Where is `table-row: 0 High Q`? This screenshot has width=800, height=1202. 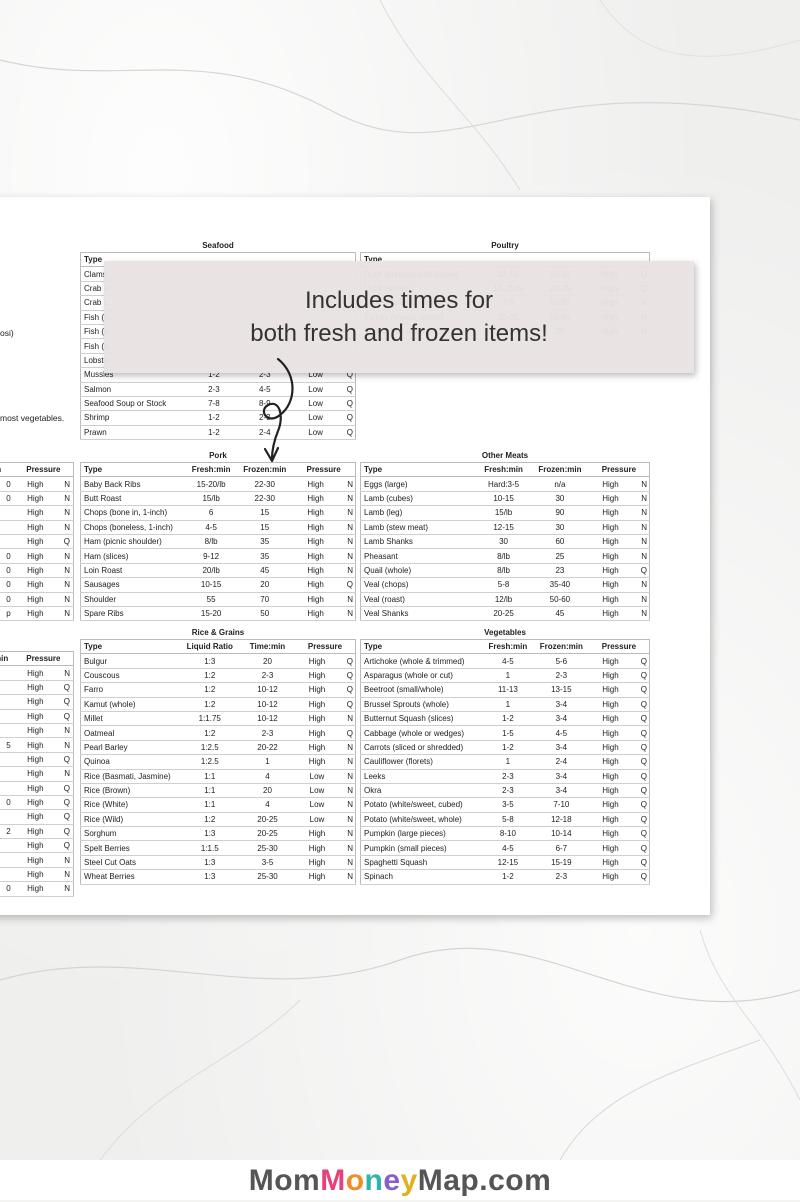 table-row: 0 High Q is located at coordinates (37, 803).